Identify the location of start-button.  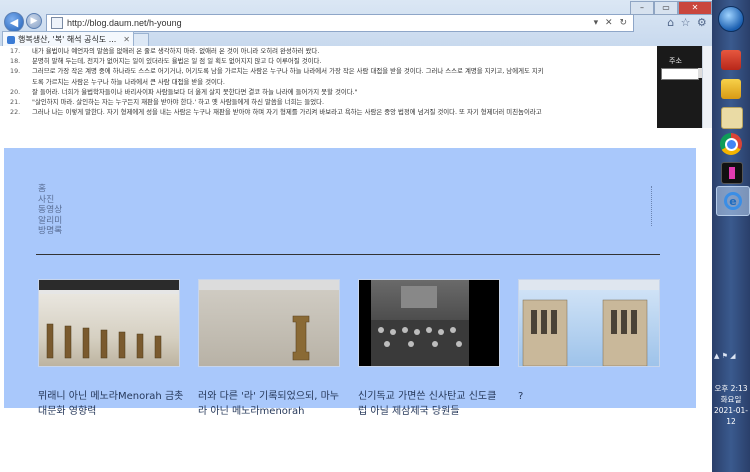
(731, 19).